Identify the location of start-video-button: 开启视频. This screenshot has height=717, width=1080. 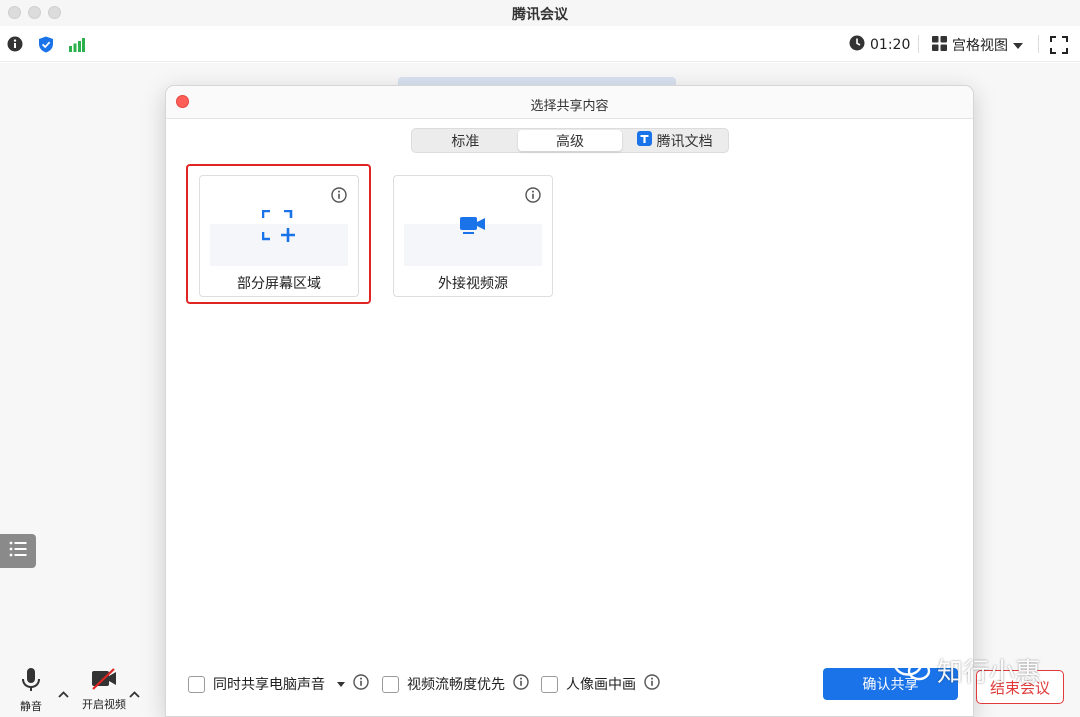
(104, 690).